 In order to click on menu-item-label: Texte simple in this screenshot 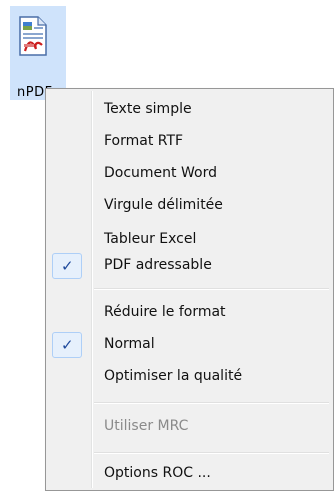, I will do `click(148, 109)`.